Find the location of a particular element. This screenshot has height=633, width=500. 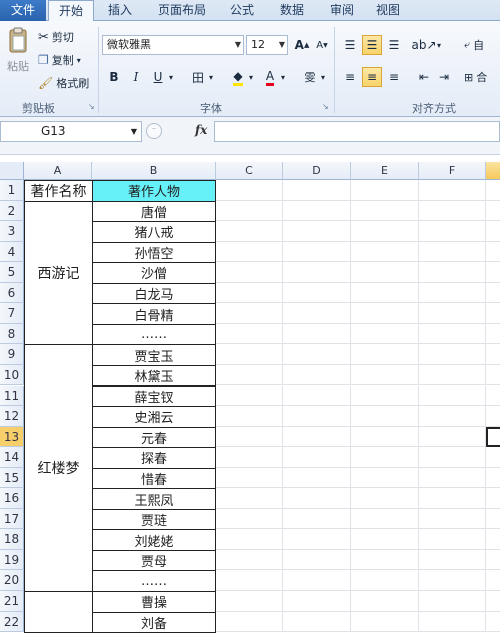

person-cell: 探春 is located at coordinates (154, 458).